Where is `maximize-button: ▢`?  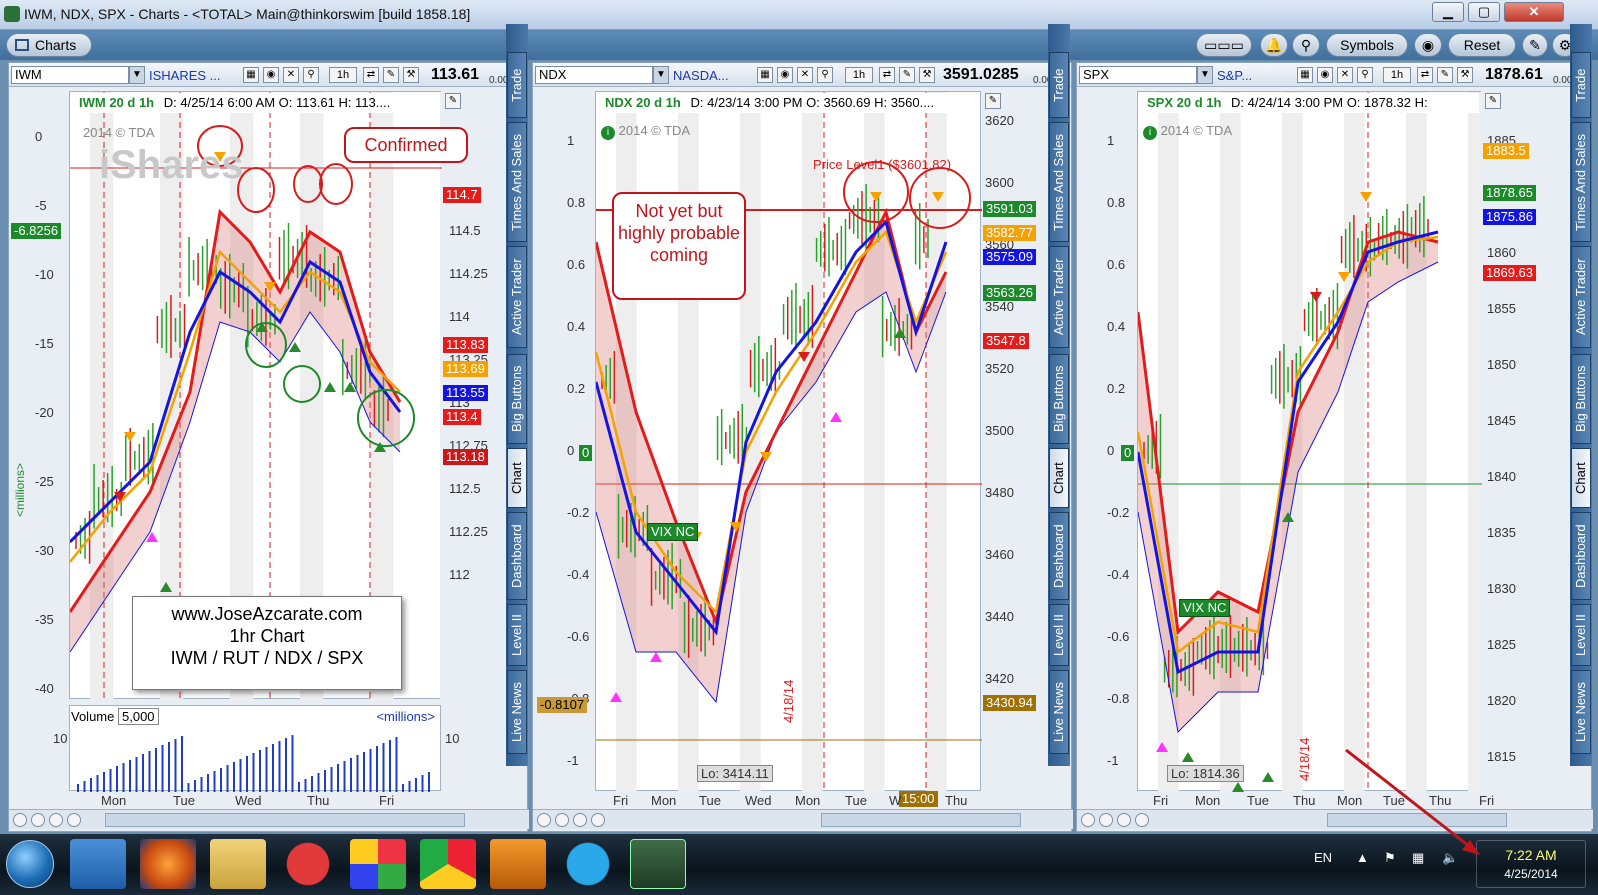 maximize-button: ▢ is located at coordinates (1484, 12).